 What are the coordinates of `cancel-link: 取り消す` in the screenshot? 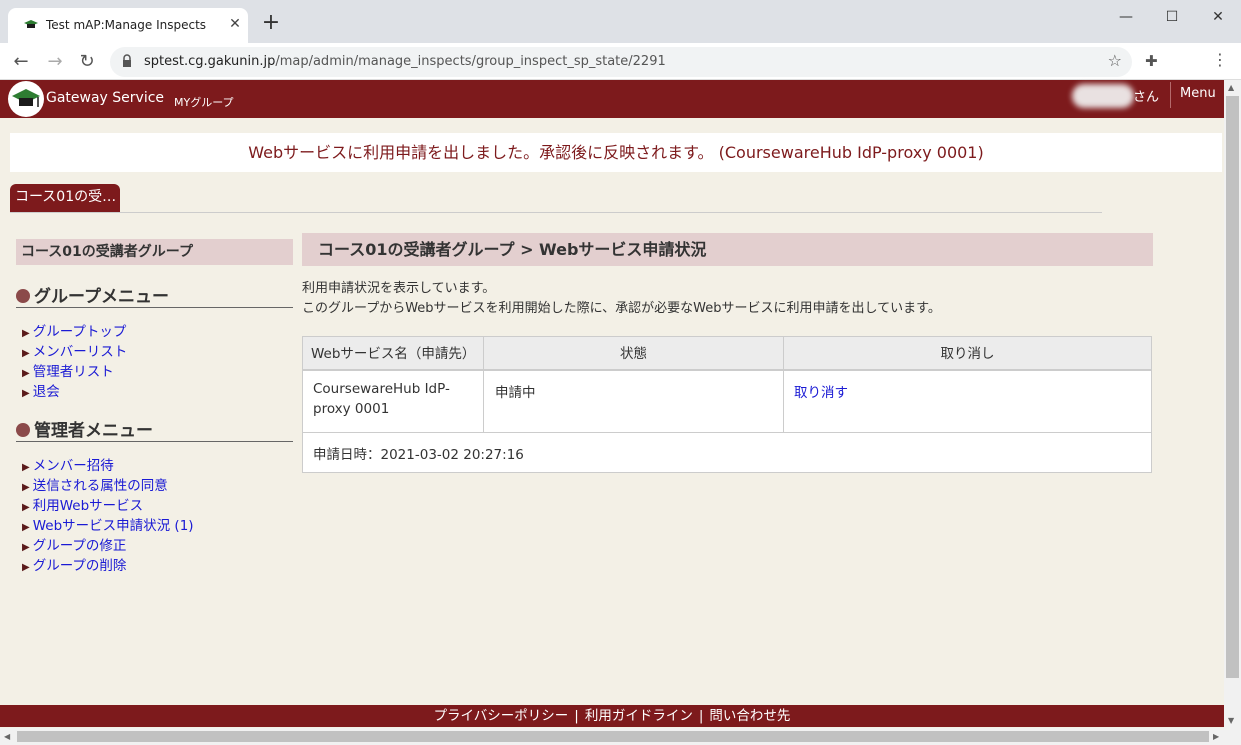 It's located at (821, 391).